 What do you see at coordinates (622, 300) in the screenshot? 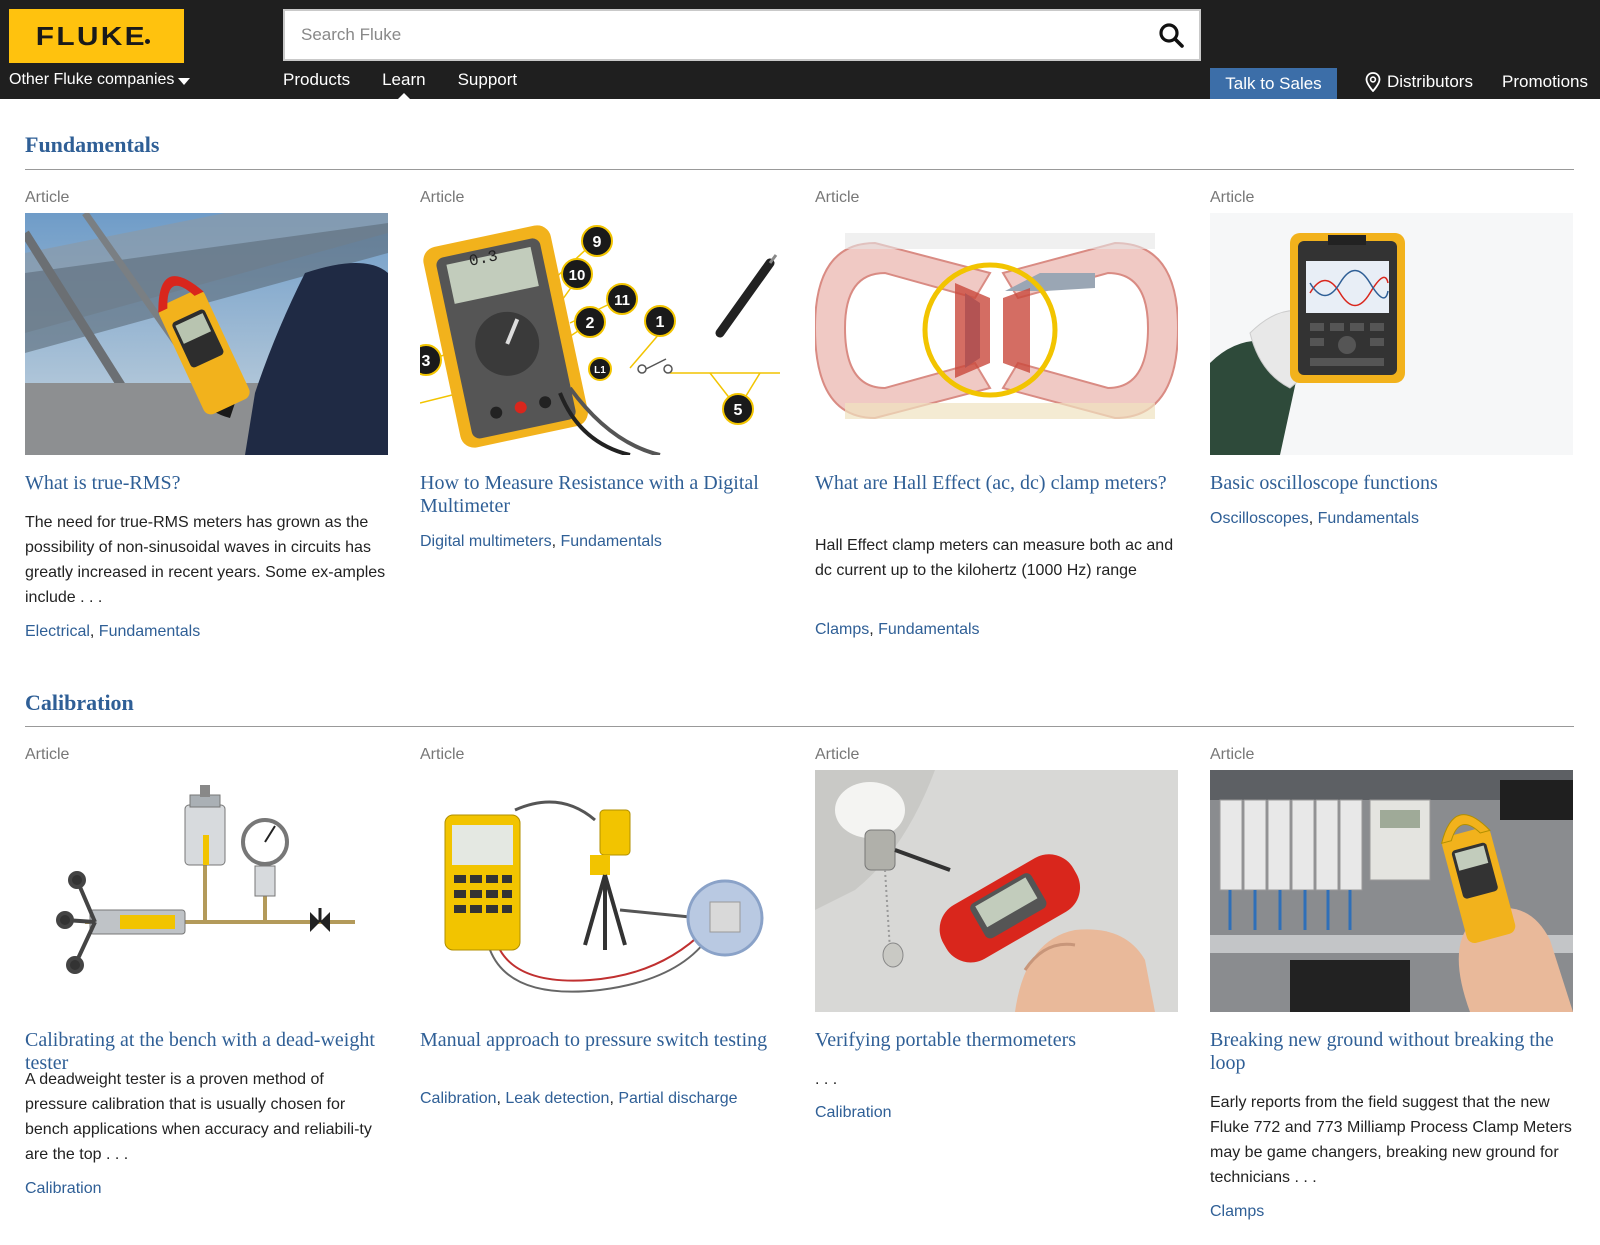
I see `diagram-label: 11` at bounding box center [622, 300].